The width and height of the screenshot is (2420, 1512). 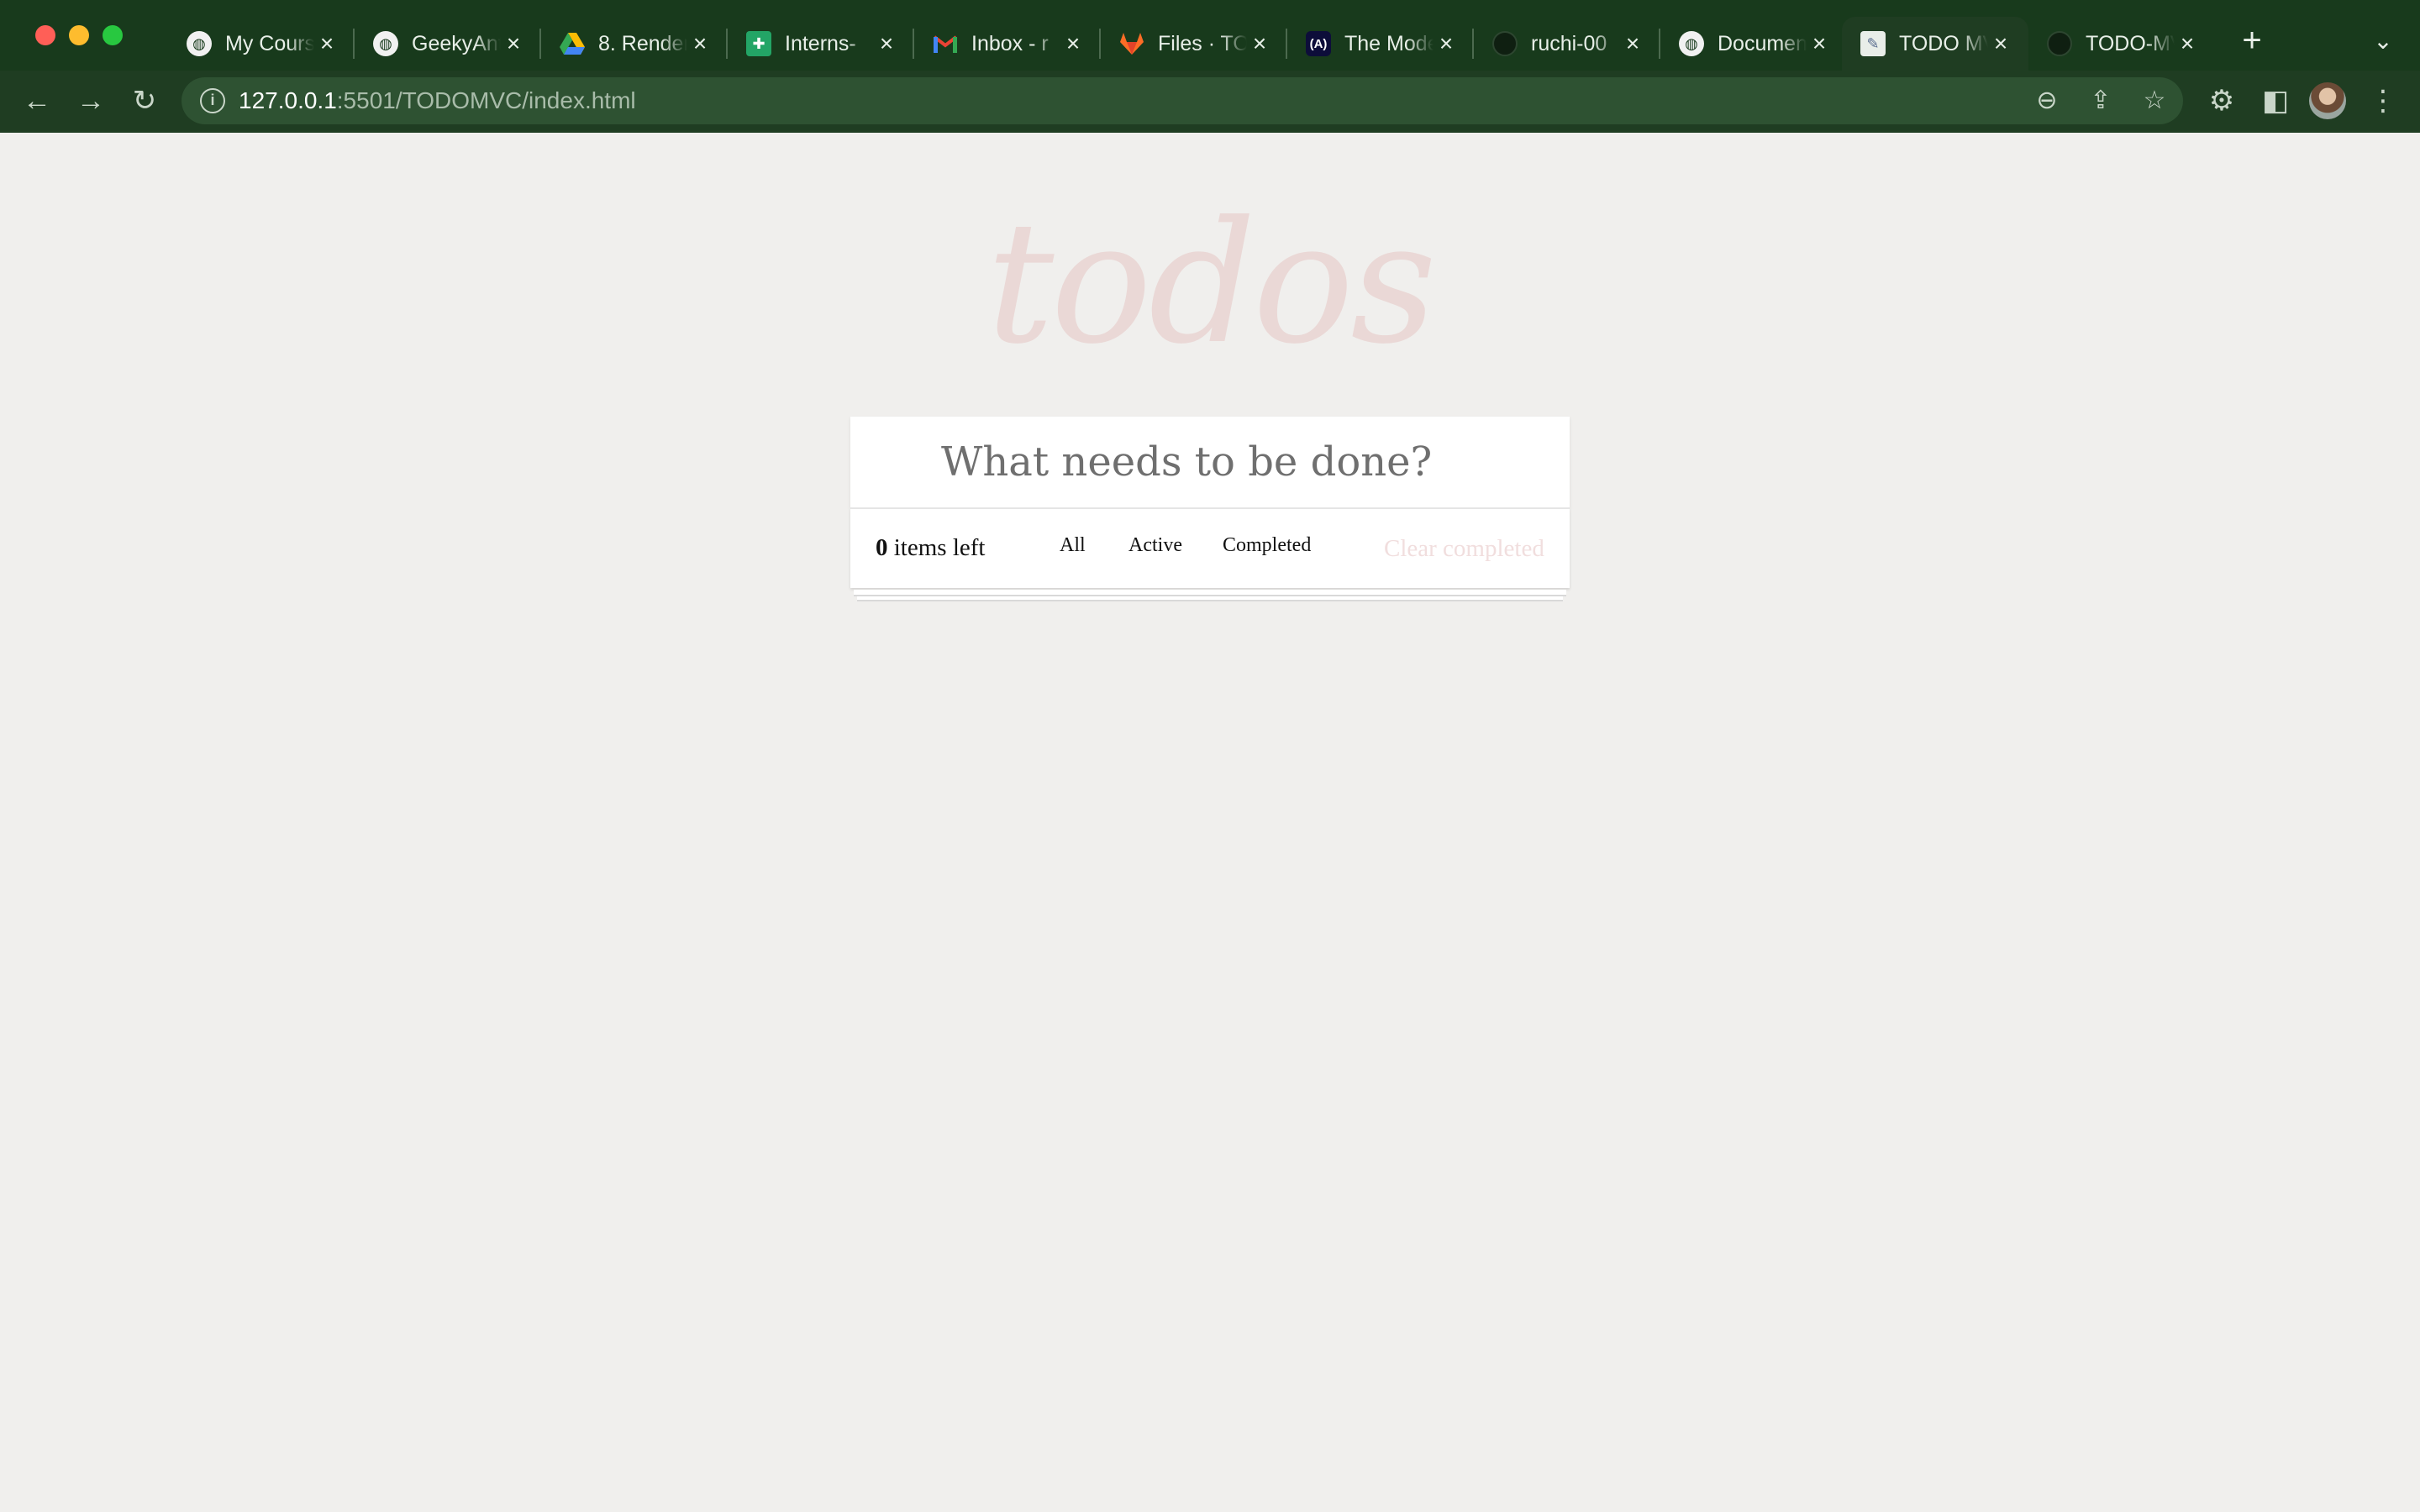 What do you see at coordinates (2275, 100) in the screenshot?
I see `side-panel-icon: ◧` at bounding box center [2275, 100].